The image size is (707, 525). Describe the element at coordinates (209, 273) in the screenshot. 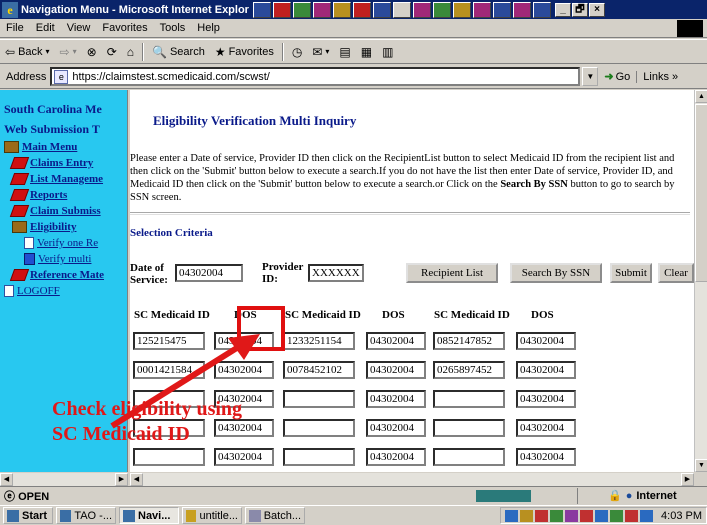

I see `date-of-service-input: 04302004` at that location.